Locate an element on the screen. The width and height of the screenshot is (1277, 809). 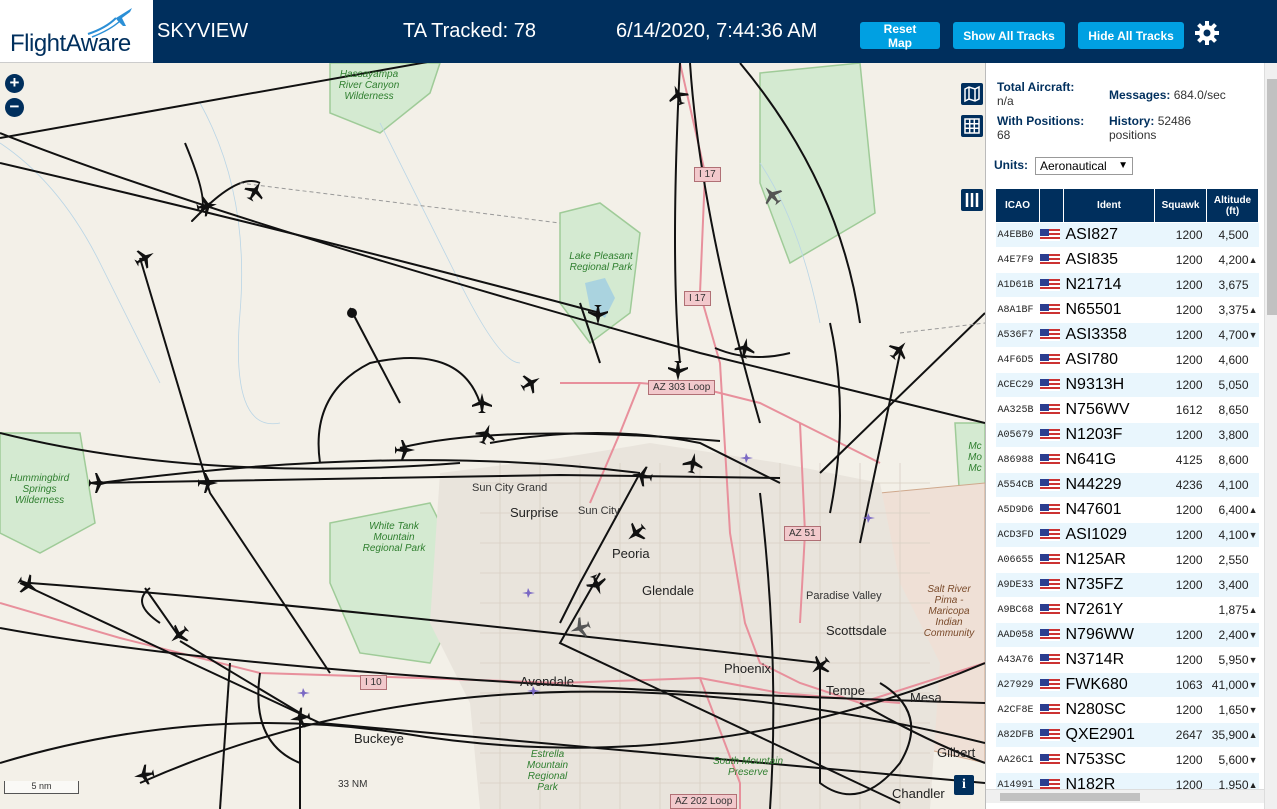
flightaware-logo: FlightAware is located at coordinates (76, 31).